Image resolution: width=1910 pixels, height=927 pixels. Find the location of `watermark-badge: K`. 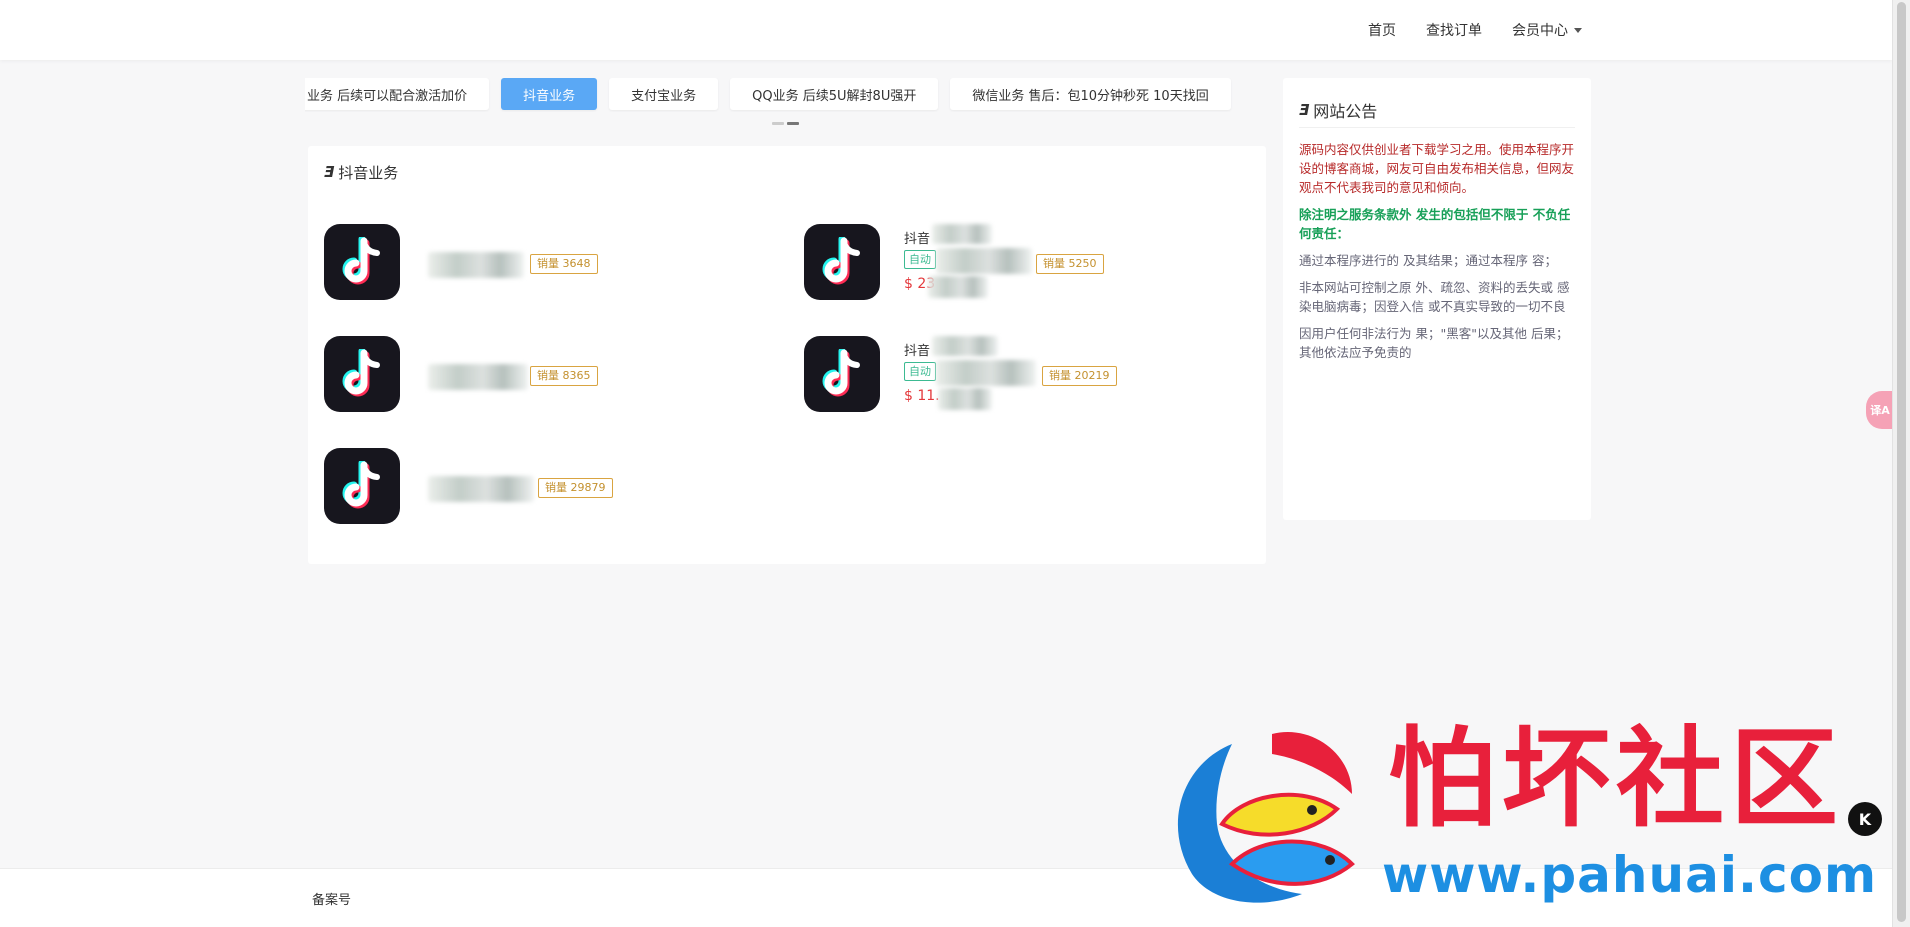

watermark-badge: K is located at coordinates (1865, 819).